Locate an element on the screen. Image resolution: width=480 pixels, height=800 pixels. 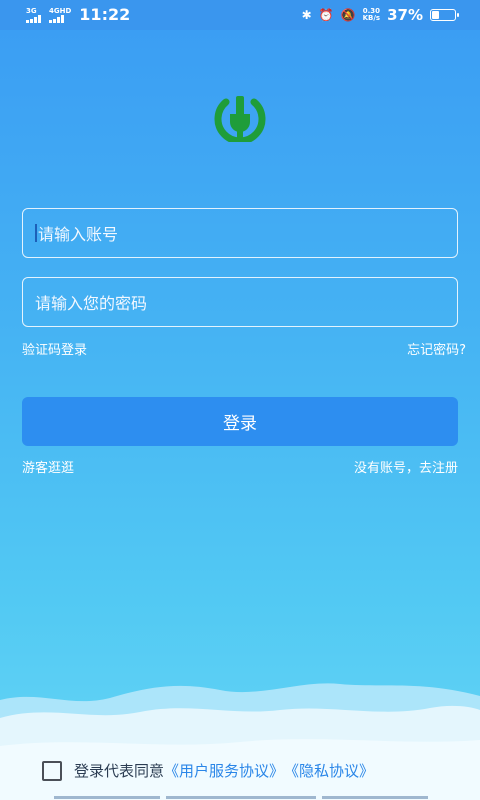
user-agreement-link: 《用户服务协议》 is located at coordinates (224, 770).